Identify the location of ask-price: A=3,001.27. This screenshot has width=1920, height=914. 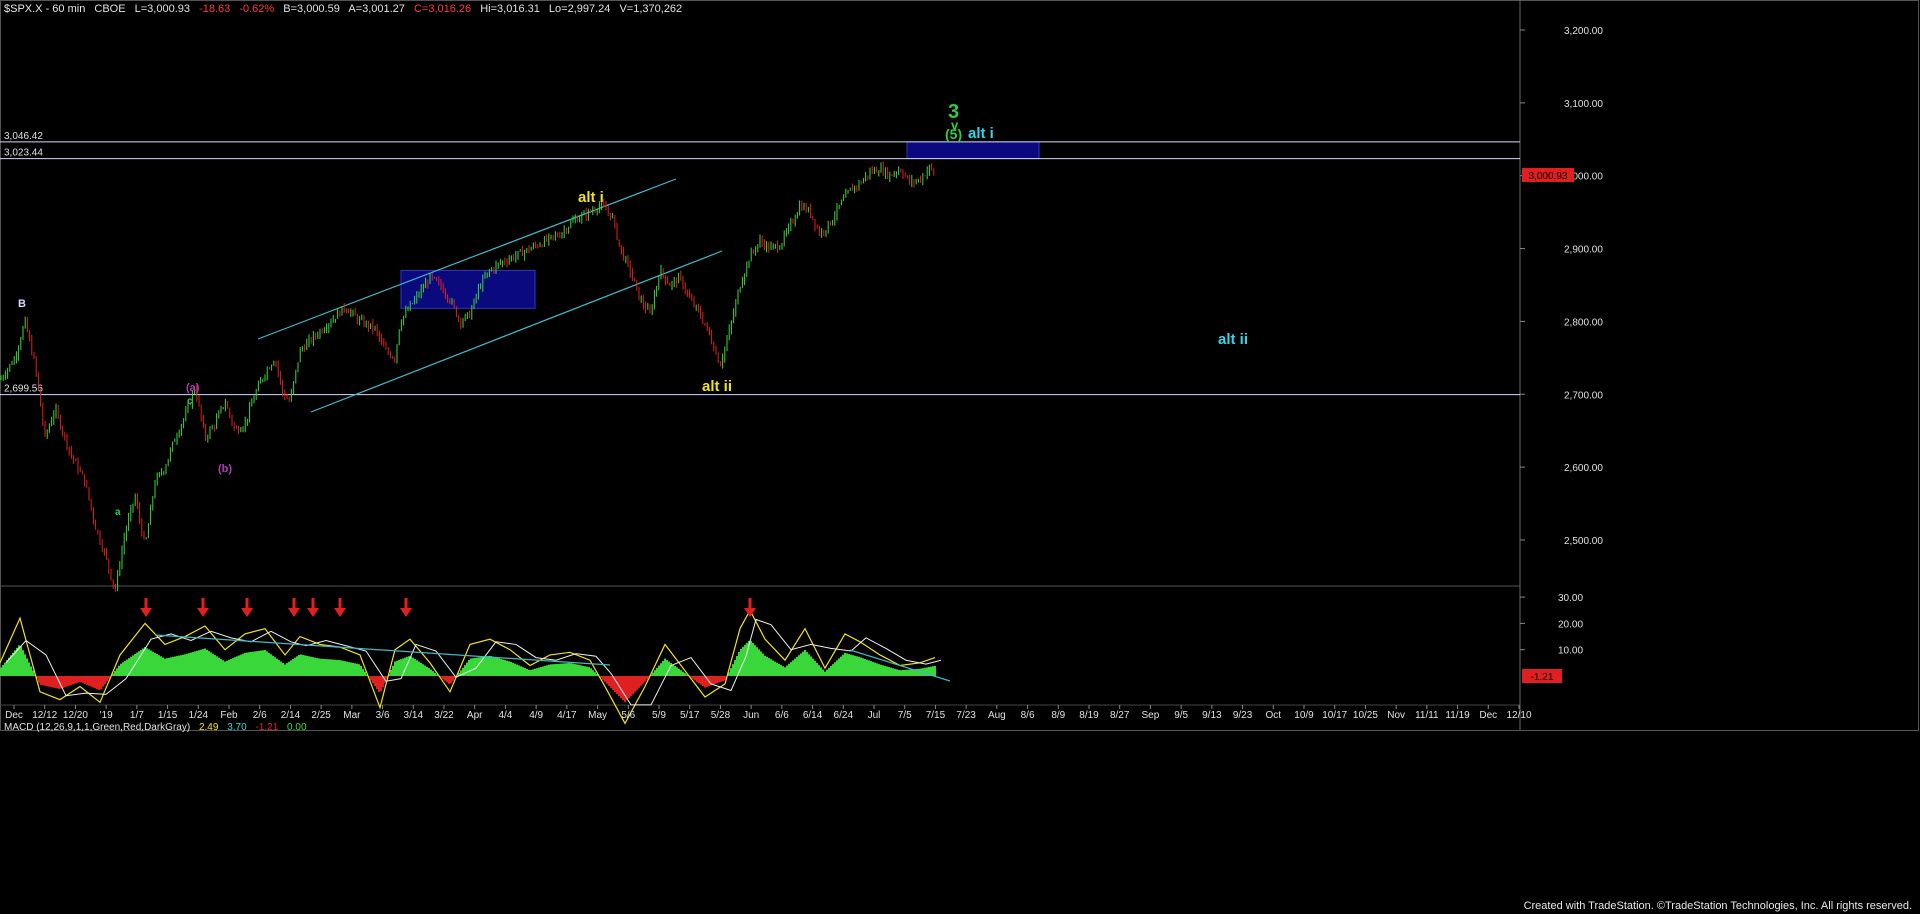
(376, 9).